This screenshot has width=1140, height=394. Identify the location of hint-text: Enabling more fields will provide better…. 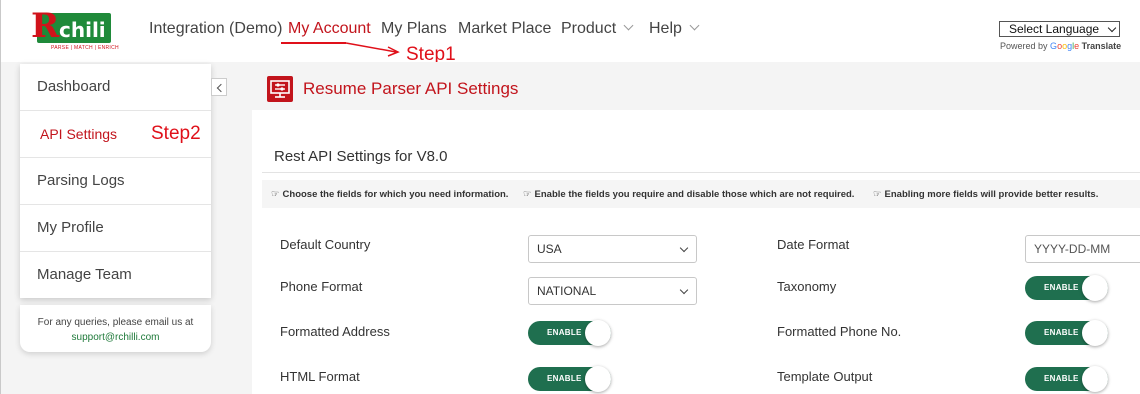
(991, 194).